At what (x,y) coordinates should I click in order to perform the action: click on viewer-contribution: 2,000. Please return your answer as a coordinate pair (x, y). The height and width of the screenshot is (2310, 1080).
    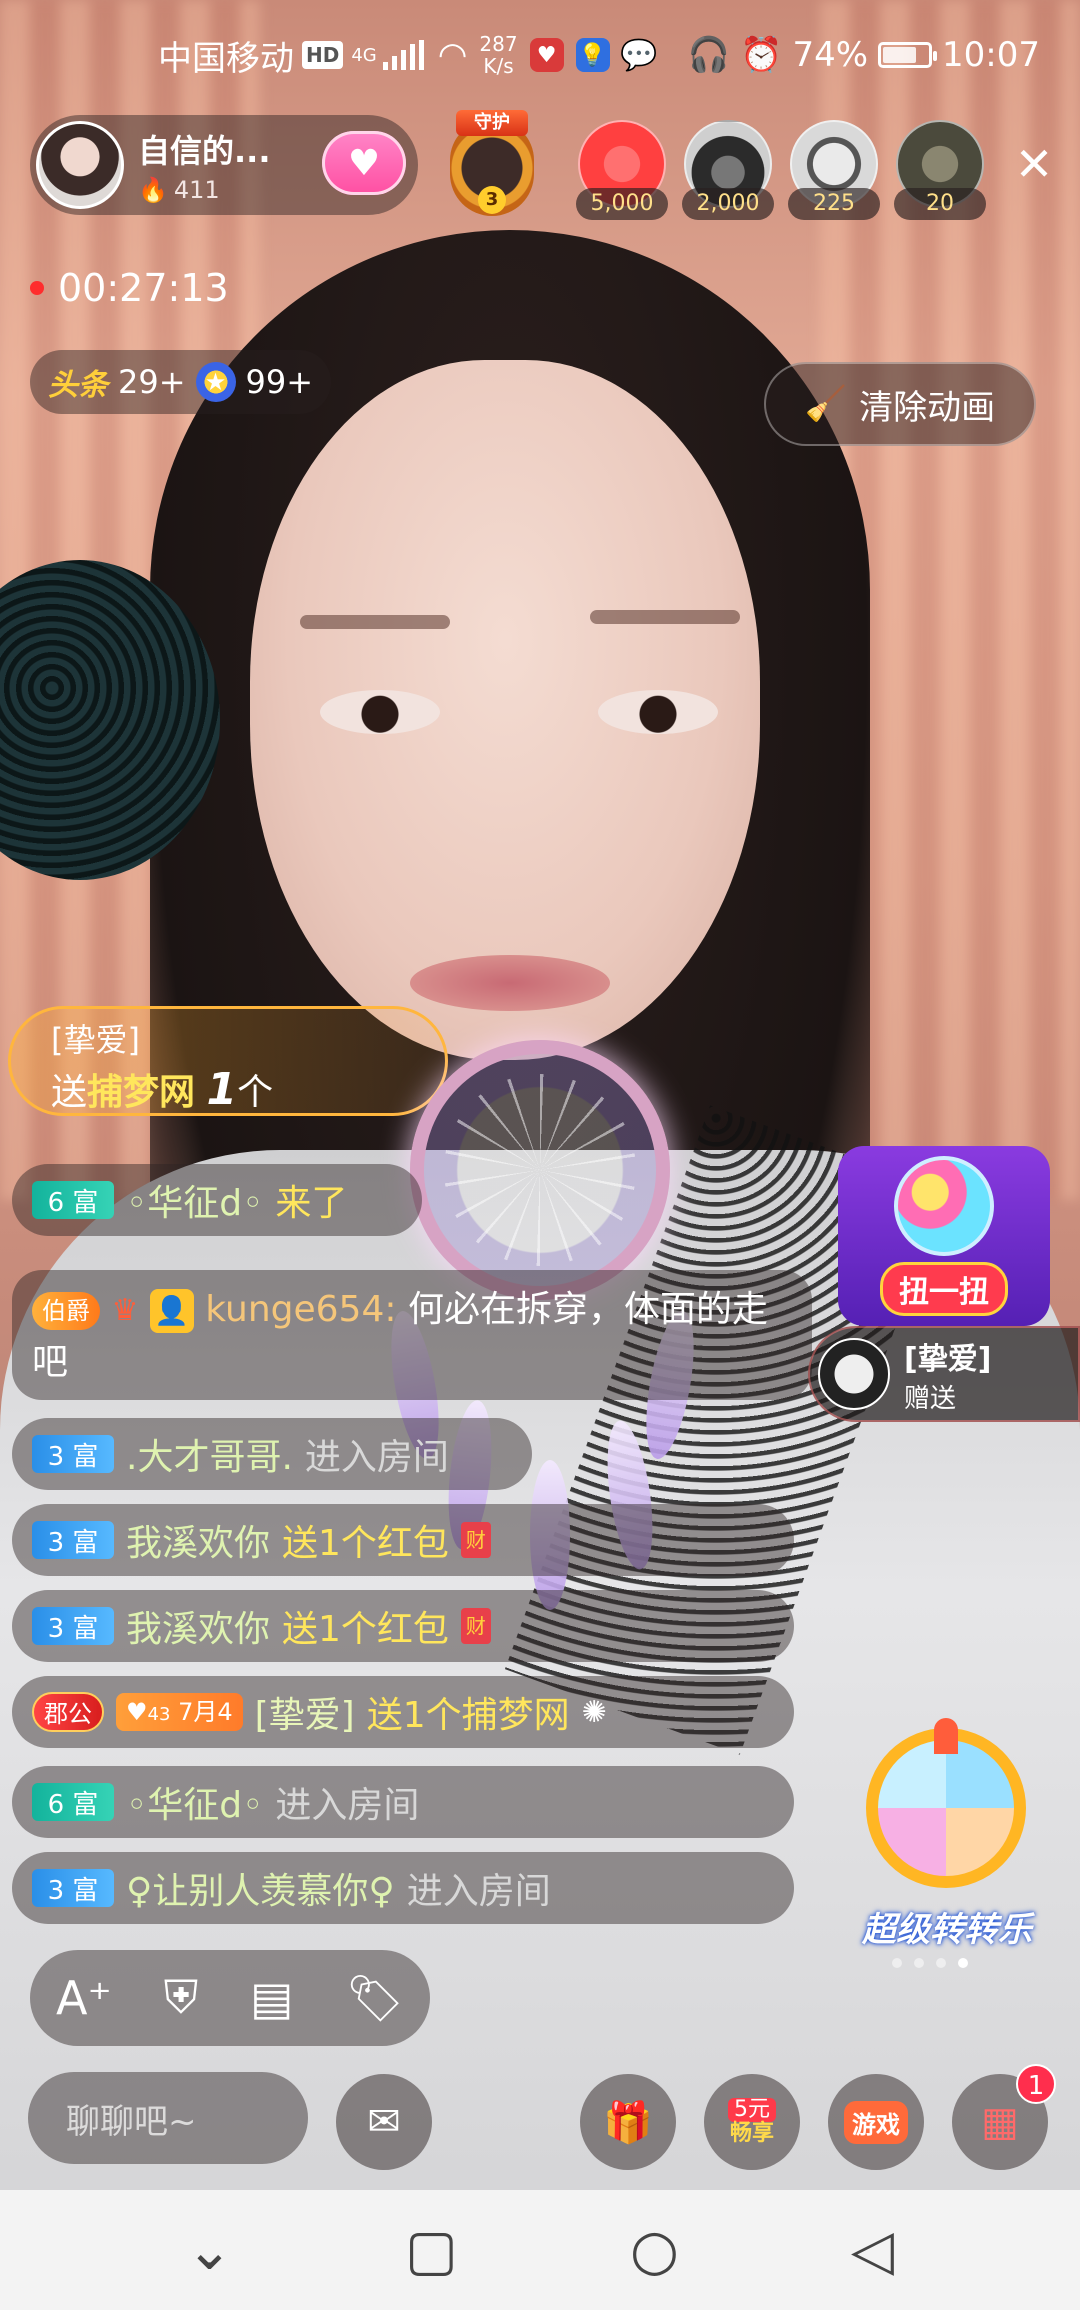
    Looking at the image, I should click on (728, 204).